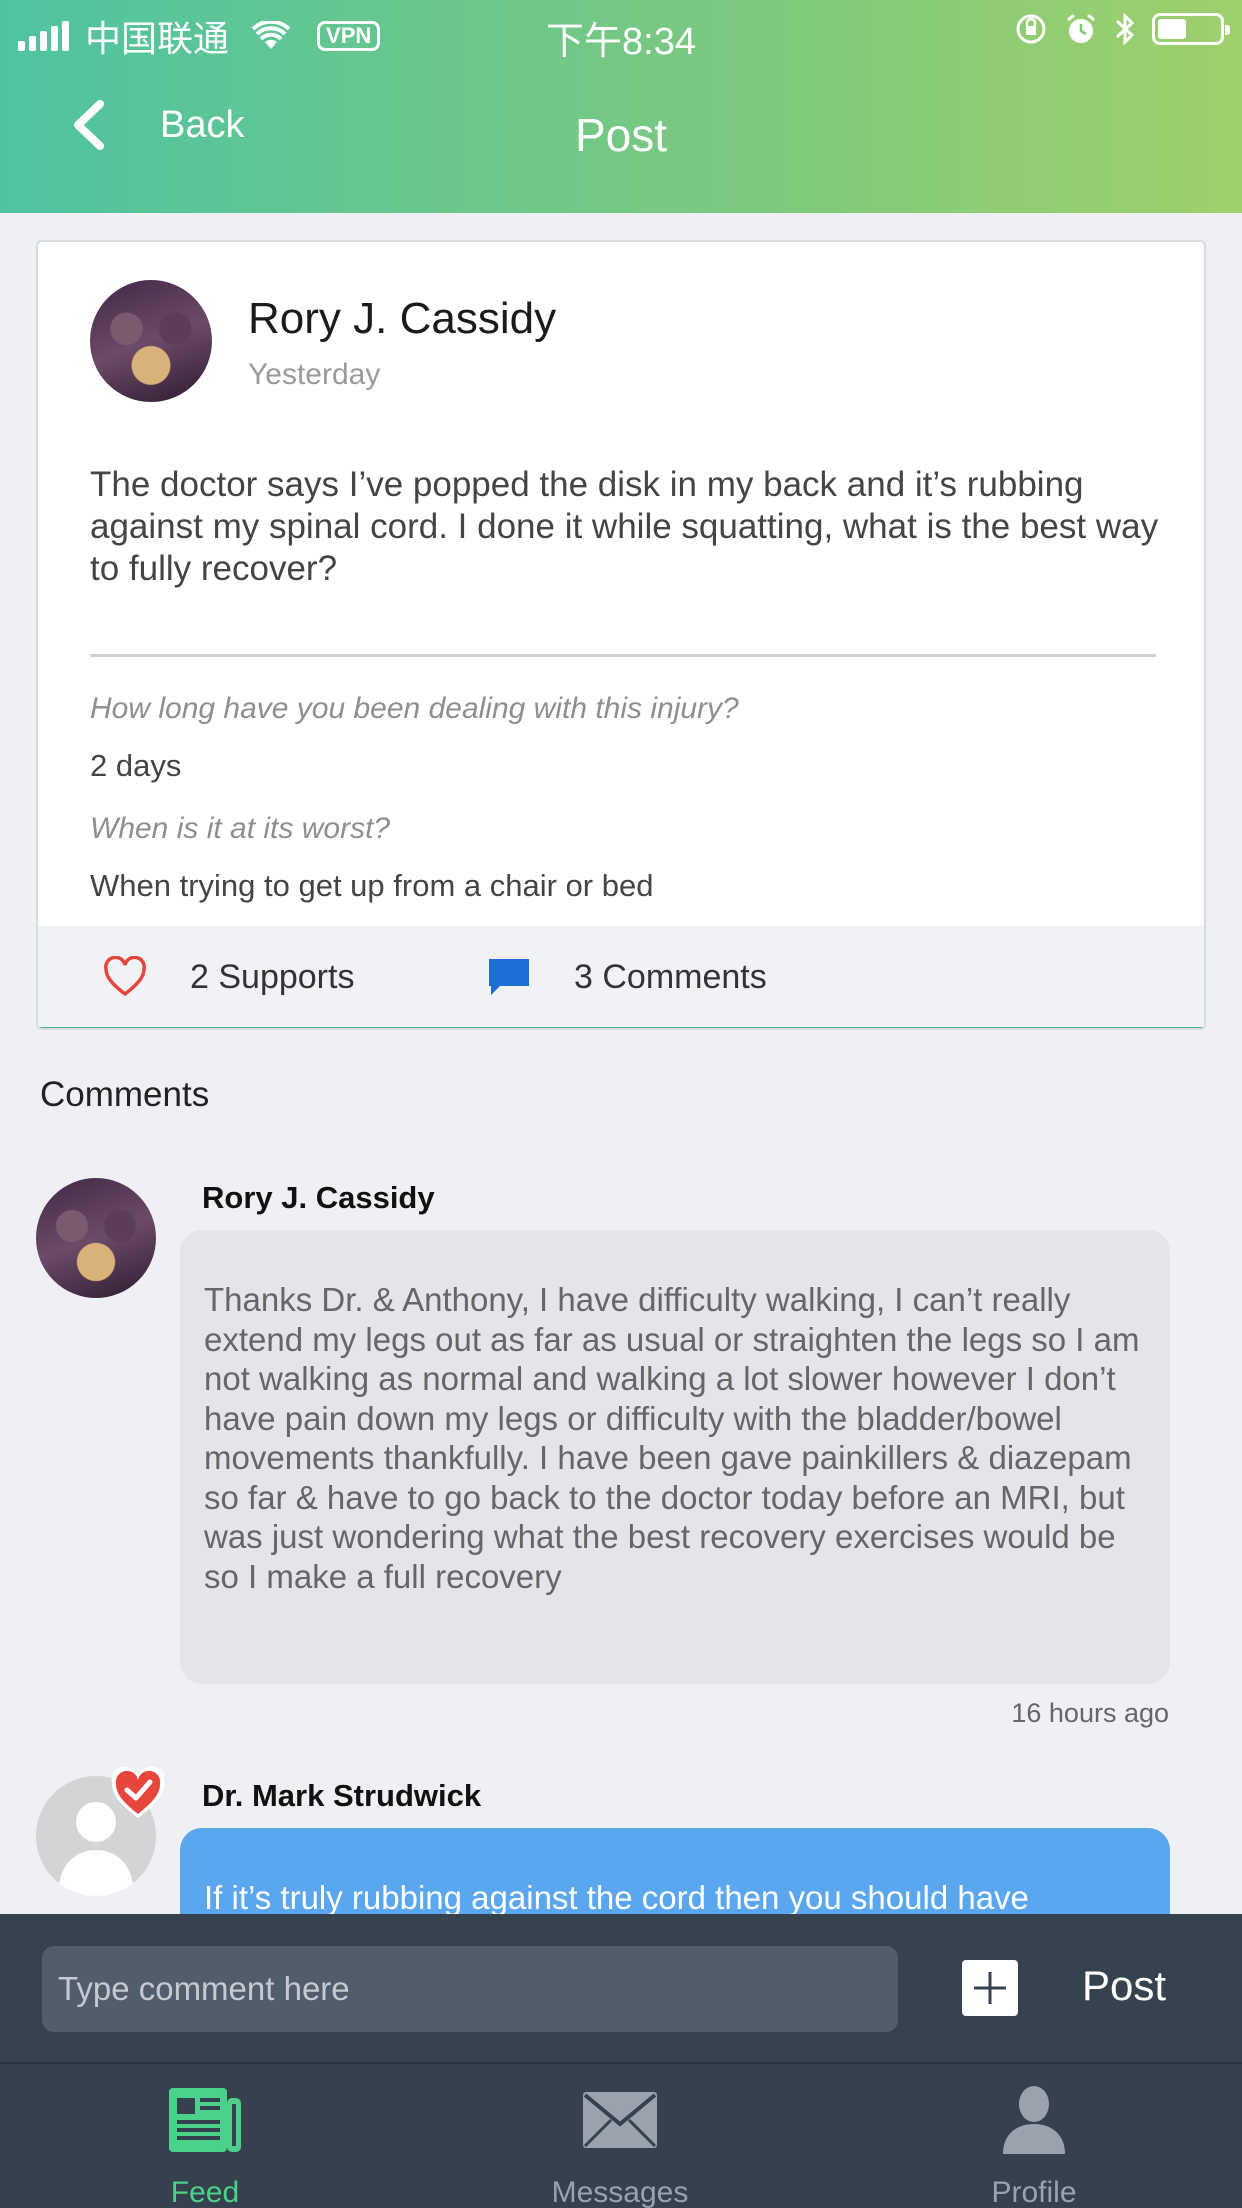 The width and height of the screenshot is (1242, 2208). I want to click on post-author: Rory J. Cassidy, so click(402, 319).